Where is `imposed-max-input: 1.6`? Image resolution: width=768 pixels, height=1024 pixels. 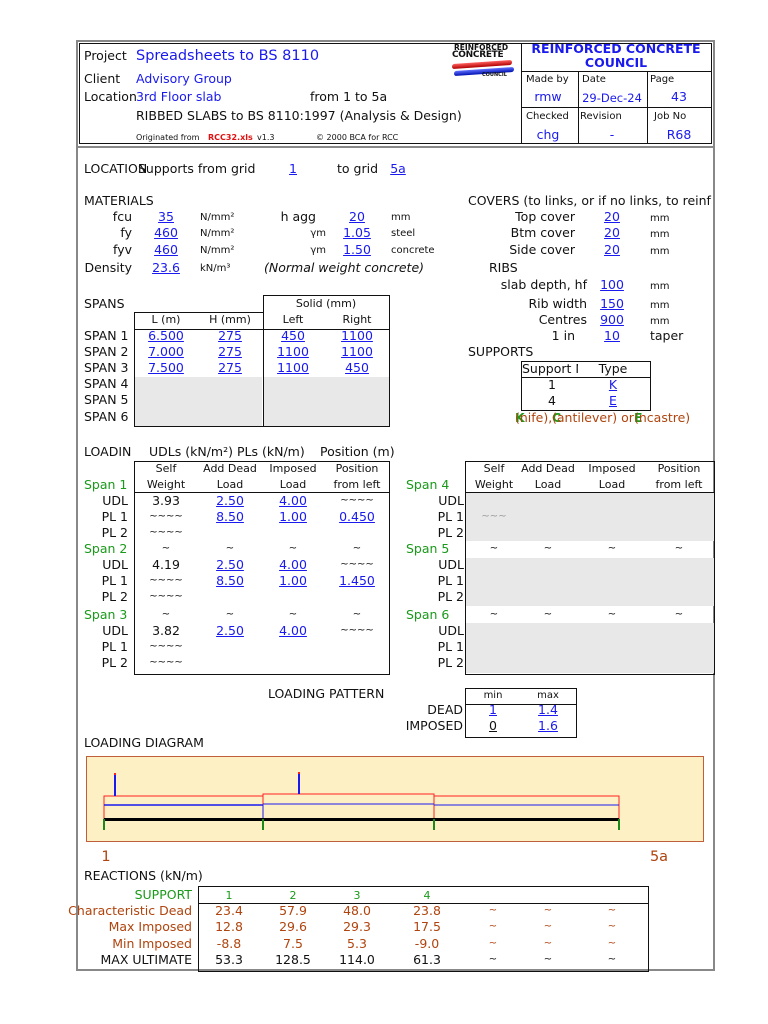 imposed-max-input: 1.6 is located at coordinates (548, 726).